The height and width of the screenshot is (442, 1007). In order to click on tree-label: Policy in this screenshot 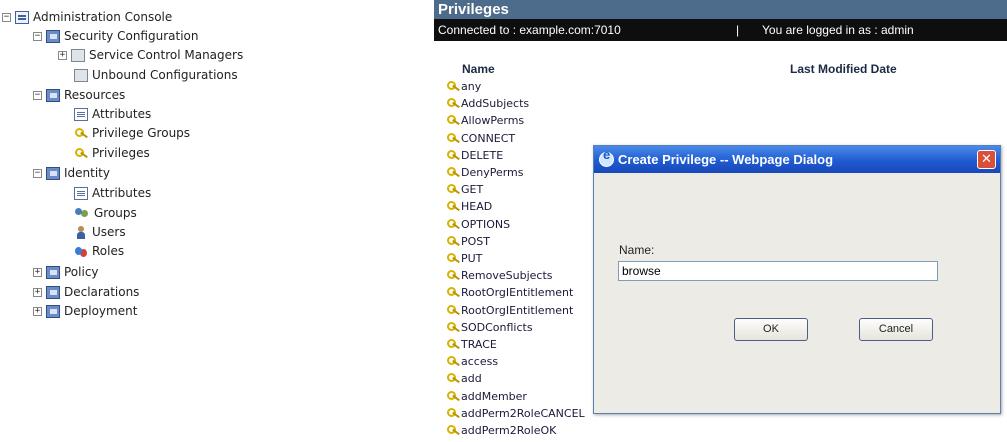, I will do `click(81, 272)`.